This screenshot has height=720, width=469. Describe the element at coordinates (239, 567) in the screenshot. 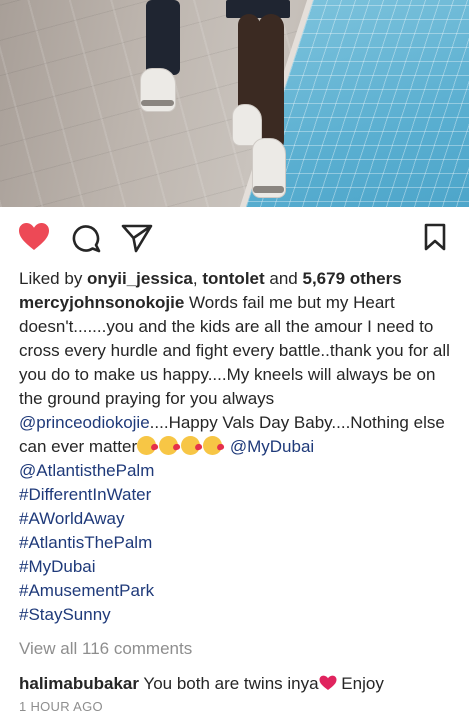

I see `hashtag-link: #MyDubai` at that location.